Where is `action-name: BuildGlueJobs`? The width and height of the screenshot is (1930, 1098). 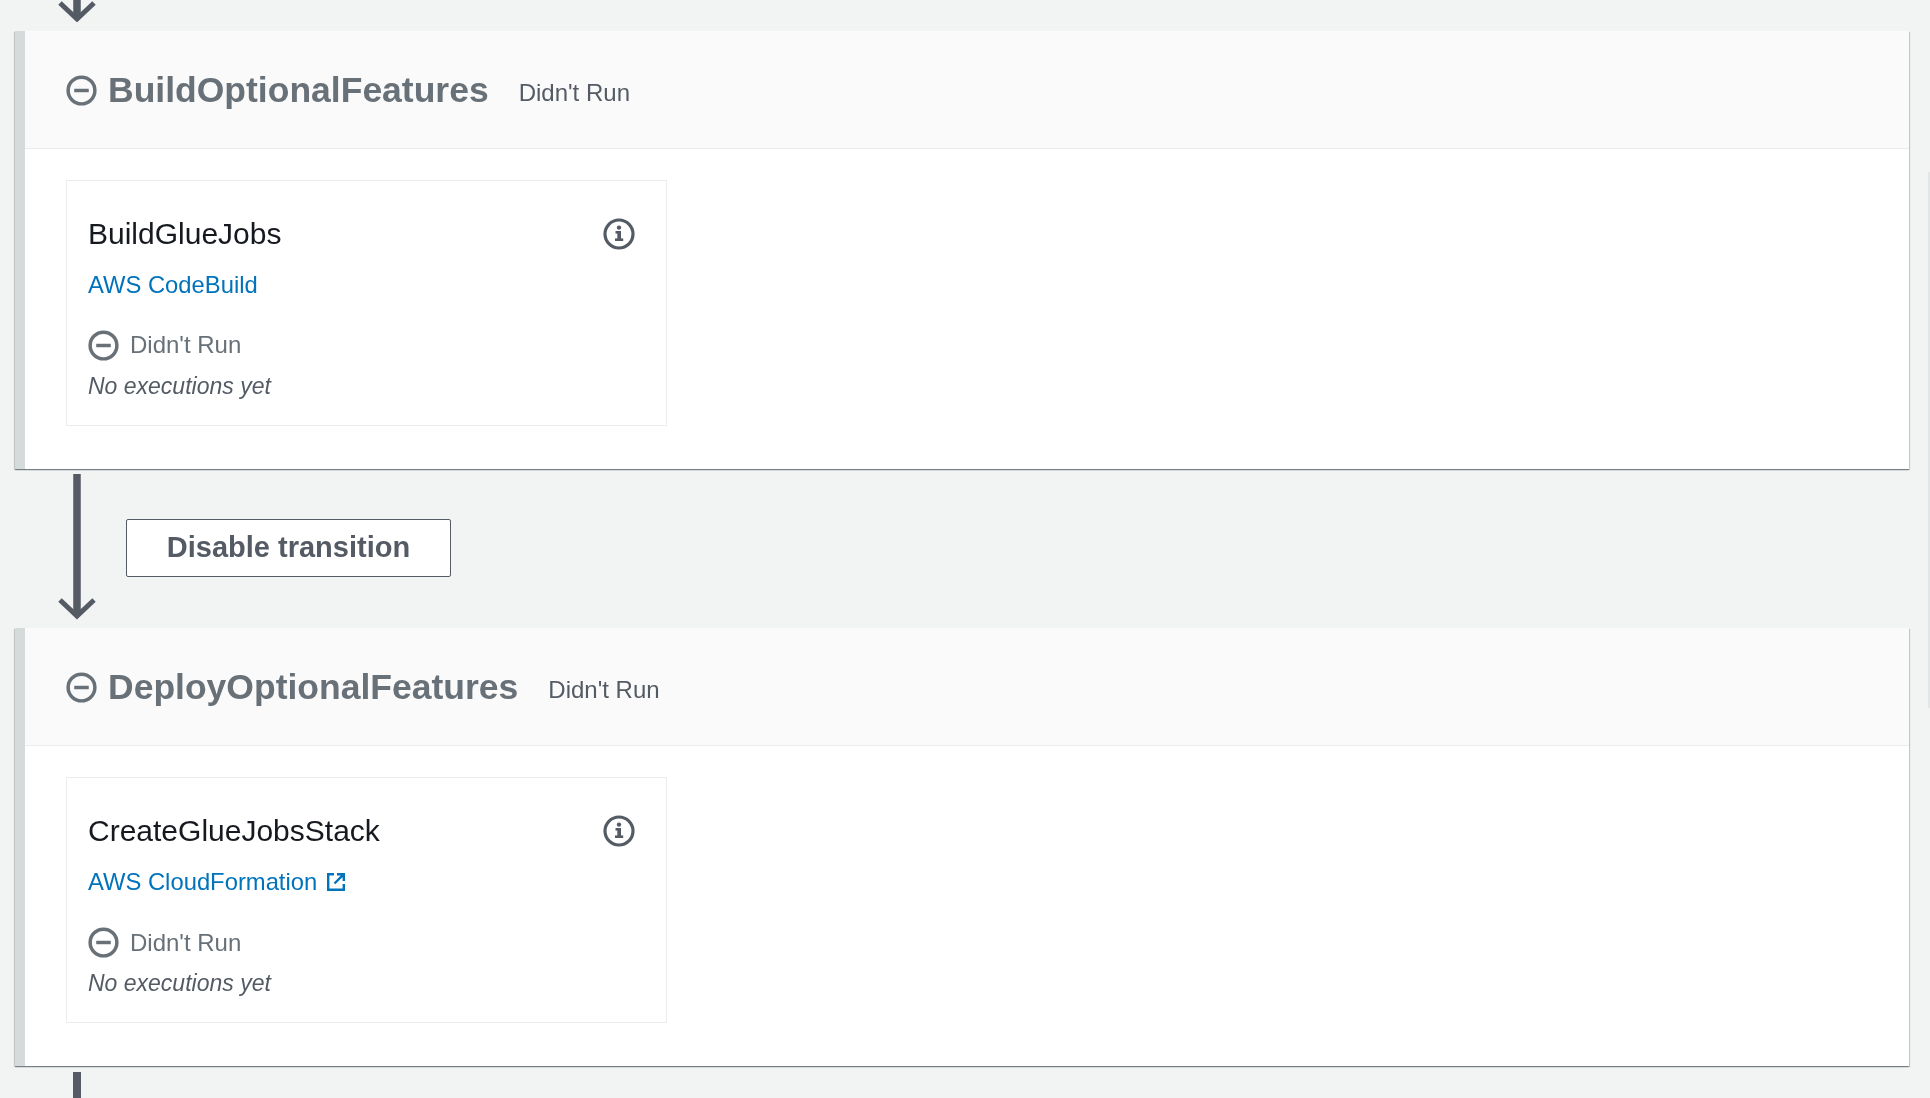 action-name: BuildGlueJobs is located at coordinates (185, 233).